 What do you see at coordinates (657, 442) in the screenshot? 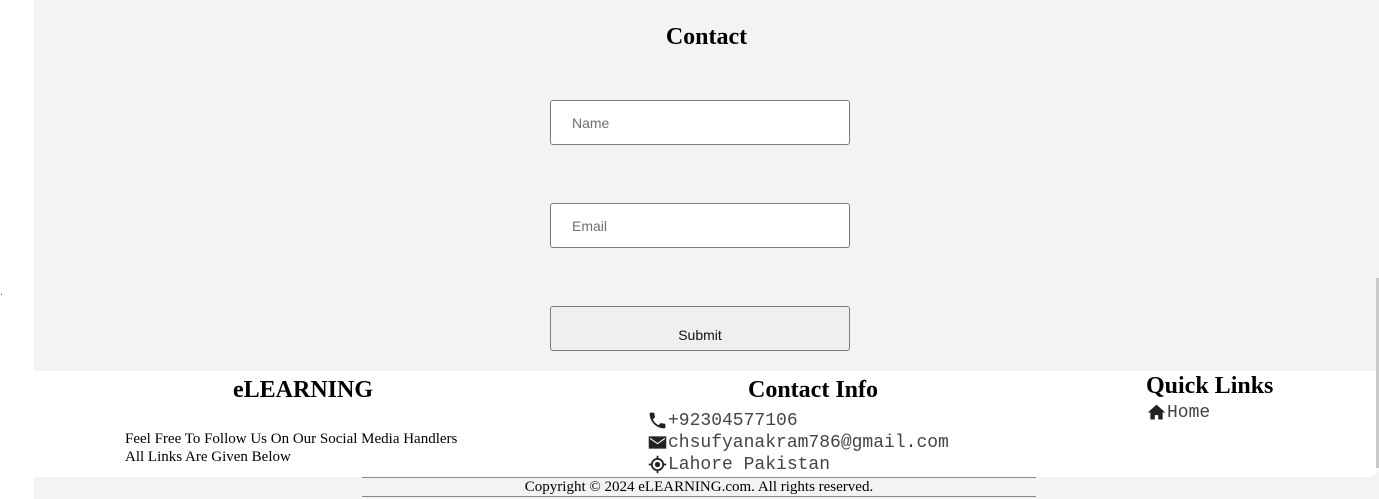
I see `envelope-icon` at bounding box center [657, 442].